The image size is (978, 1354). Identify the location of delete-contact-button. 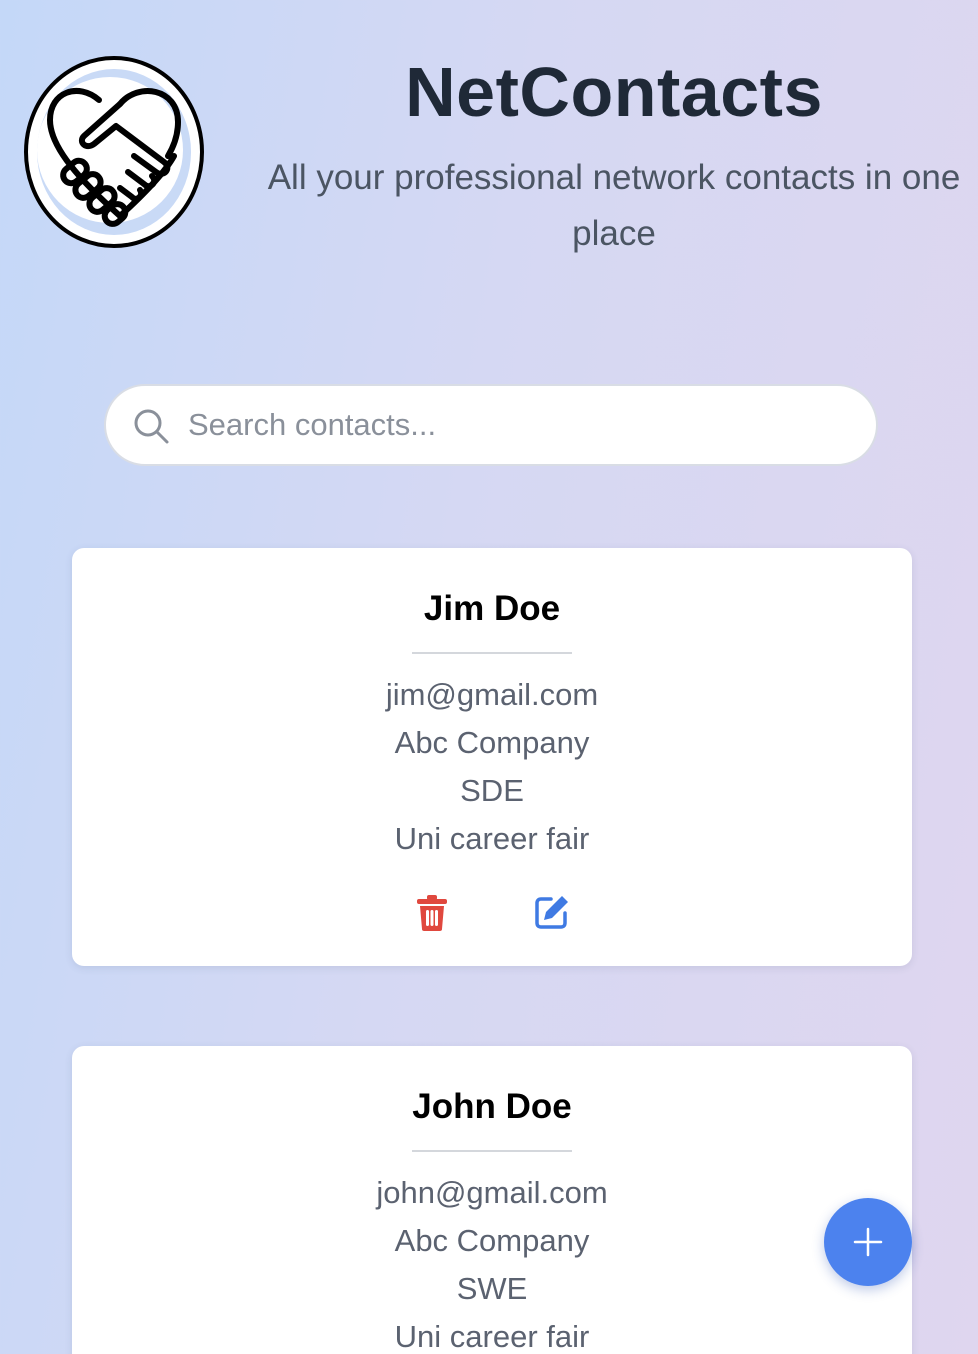
(432, 913).